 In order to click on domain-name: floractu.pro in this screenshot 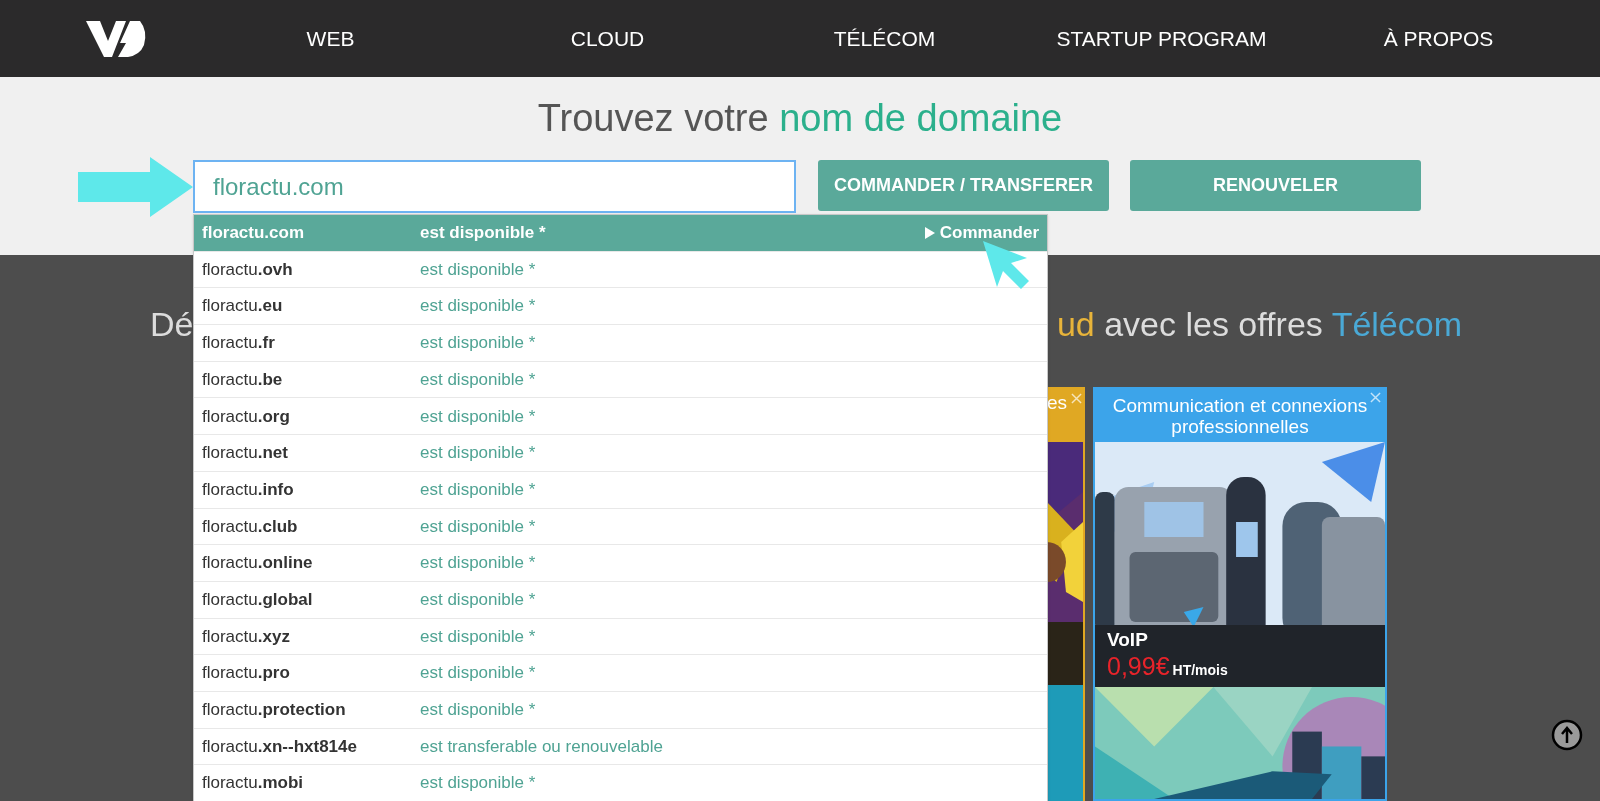, I will do `click(246, 673)`.